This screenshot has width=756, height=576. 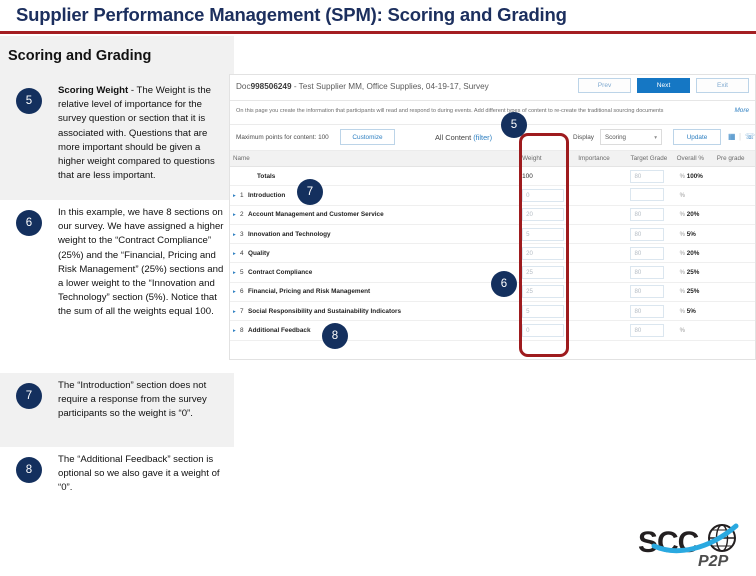 What do you see at coordinates (697, 137) in the screenshot?
I see `update-button: Update` at bounding box center [697, 137].